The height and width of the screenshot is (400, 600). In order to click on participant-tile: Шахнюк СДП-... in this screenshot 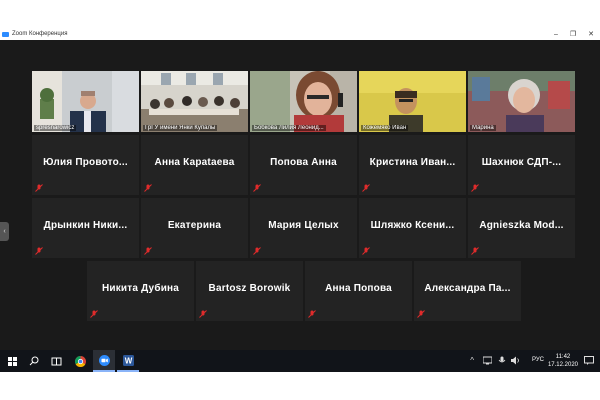, I will do `click(521, 165)`.